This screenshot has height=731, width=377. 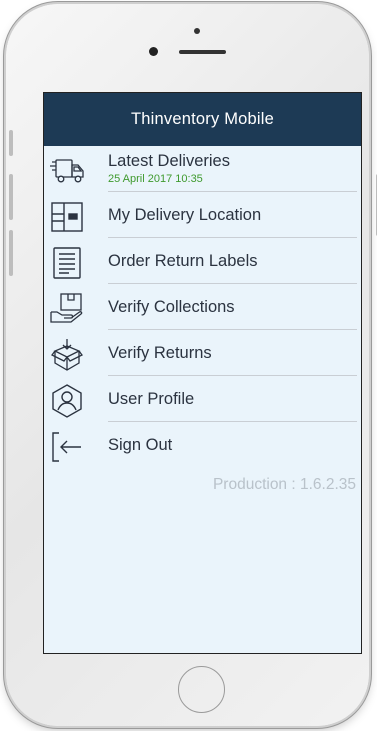 What do you see at coordinates (155, 179) in the screenshot?
I see `last-delivery-timestamp: 25 April 2017 10:35` at bounding box center [155, 179].